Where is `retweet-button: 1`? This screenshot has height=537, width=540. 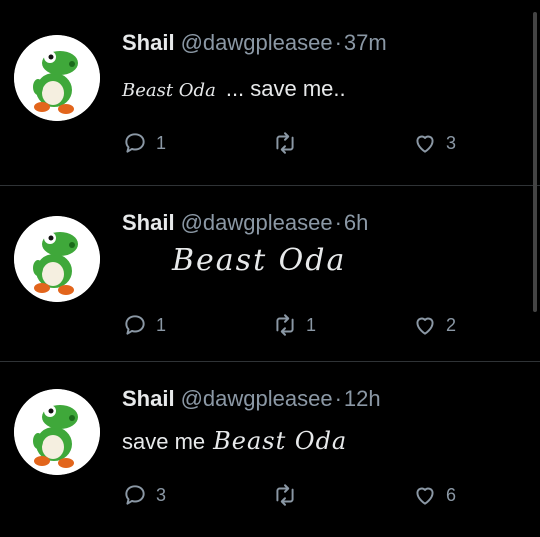 retweet-button: 1 is located at coordinates (294, 325).